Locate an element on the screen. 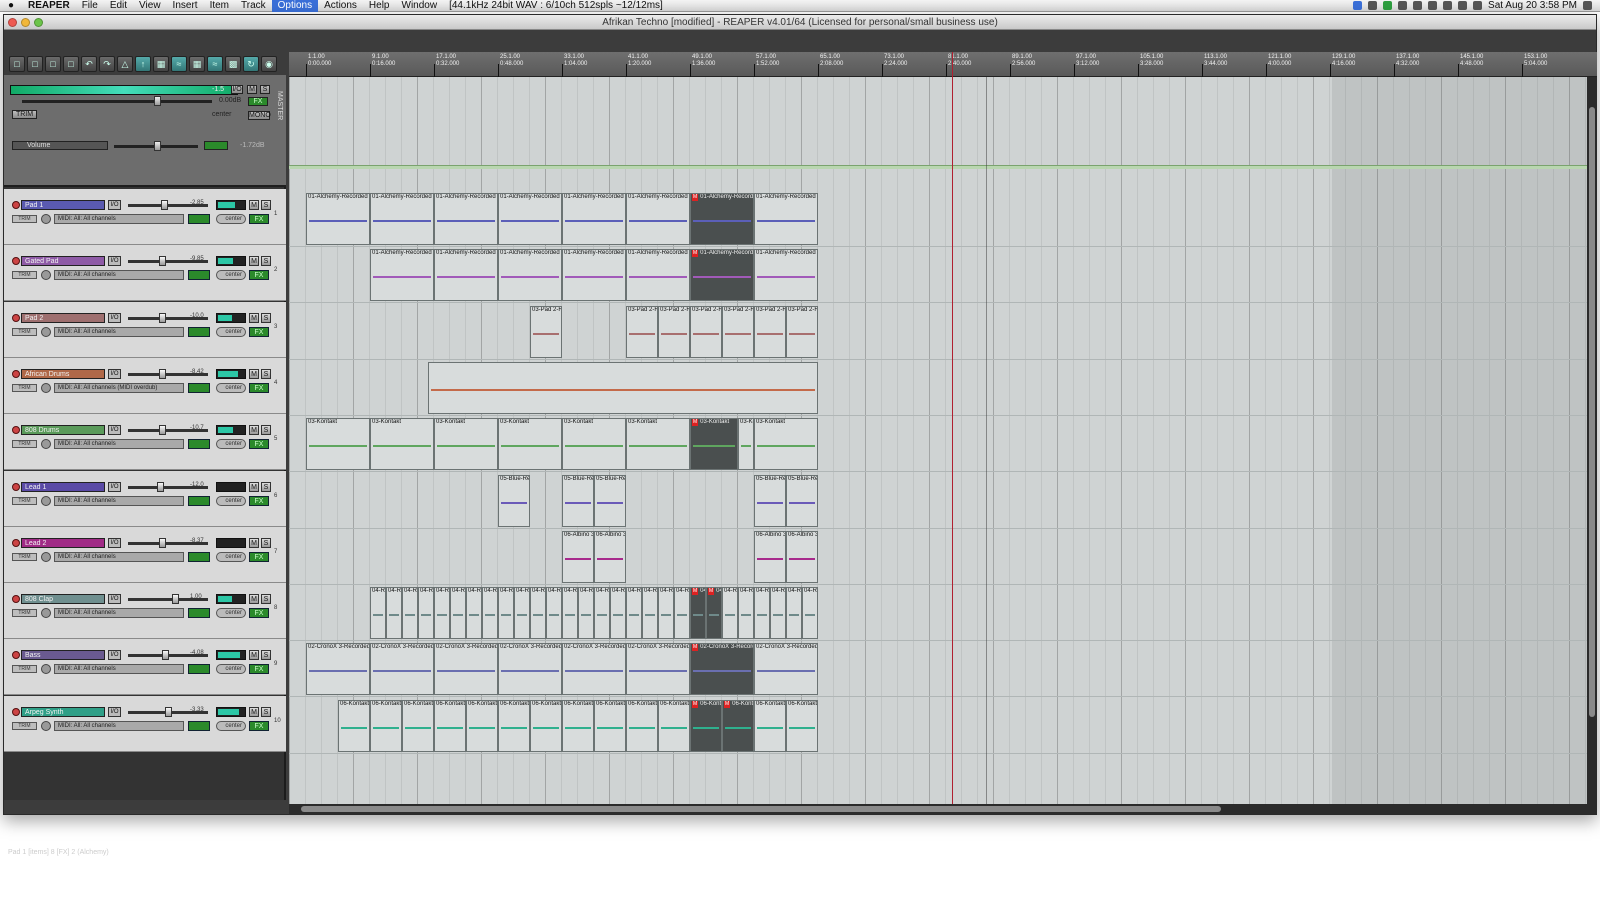 Image resolution: width=1600 pixels, height=900 pixels. ruler-label: 137.1.00 4:32.000 is located at coordinates (1407, 61).